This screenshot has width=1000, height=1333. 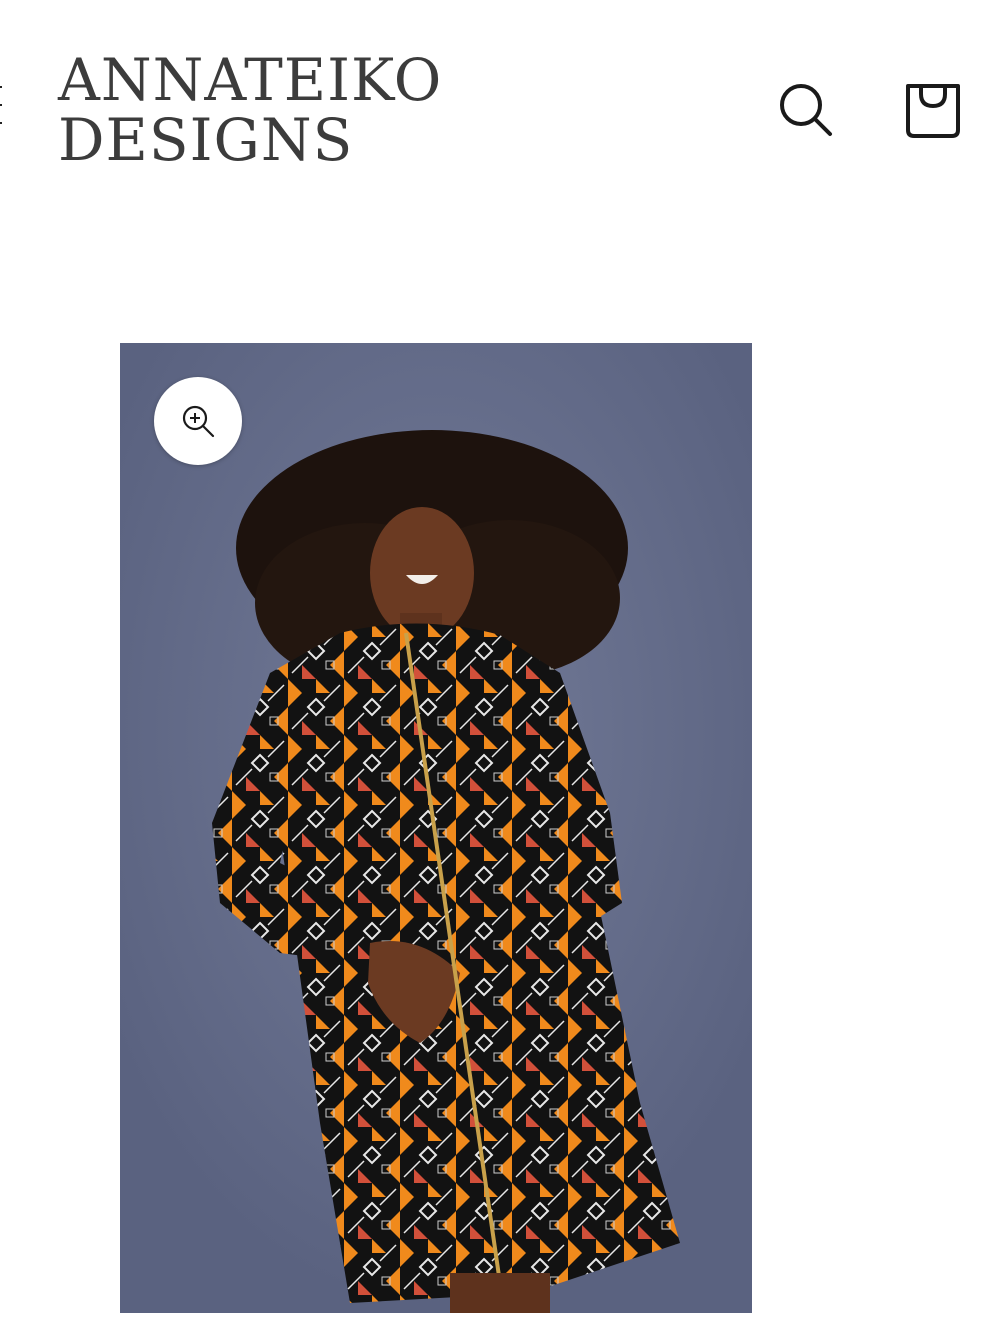 What do you see at coordinates (2, 106) in the screenshot?
I see `menu-toggle-button` at bounding box center [2, 106].